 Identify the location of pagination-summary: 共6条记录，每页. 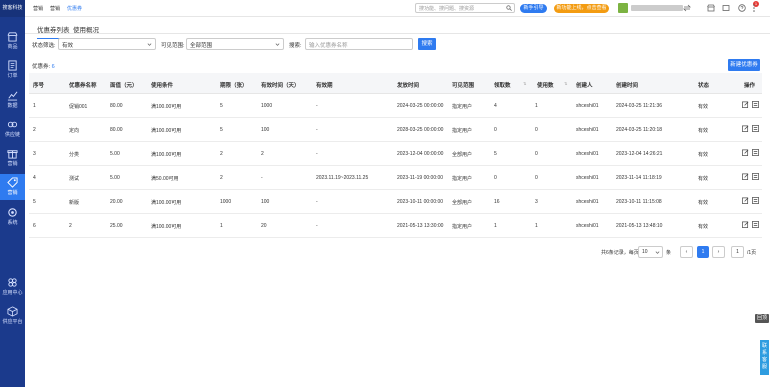
(620, 253).